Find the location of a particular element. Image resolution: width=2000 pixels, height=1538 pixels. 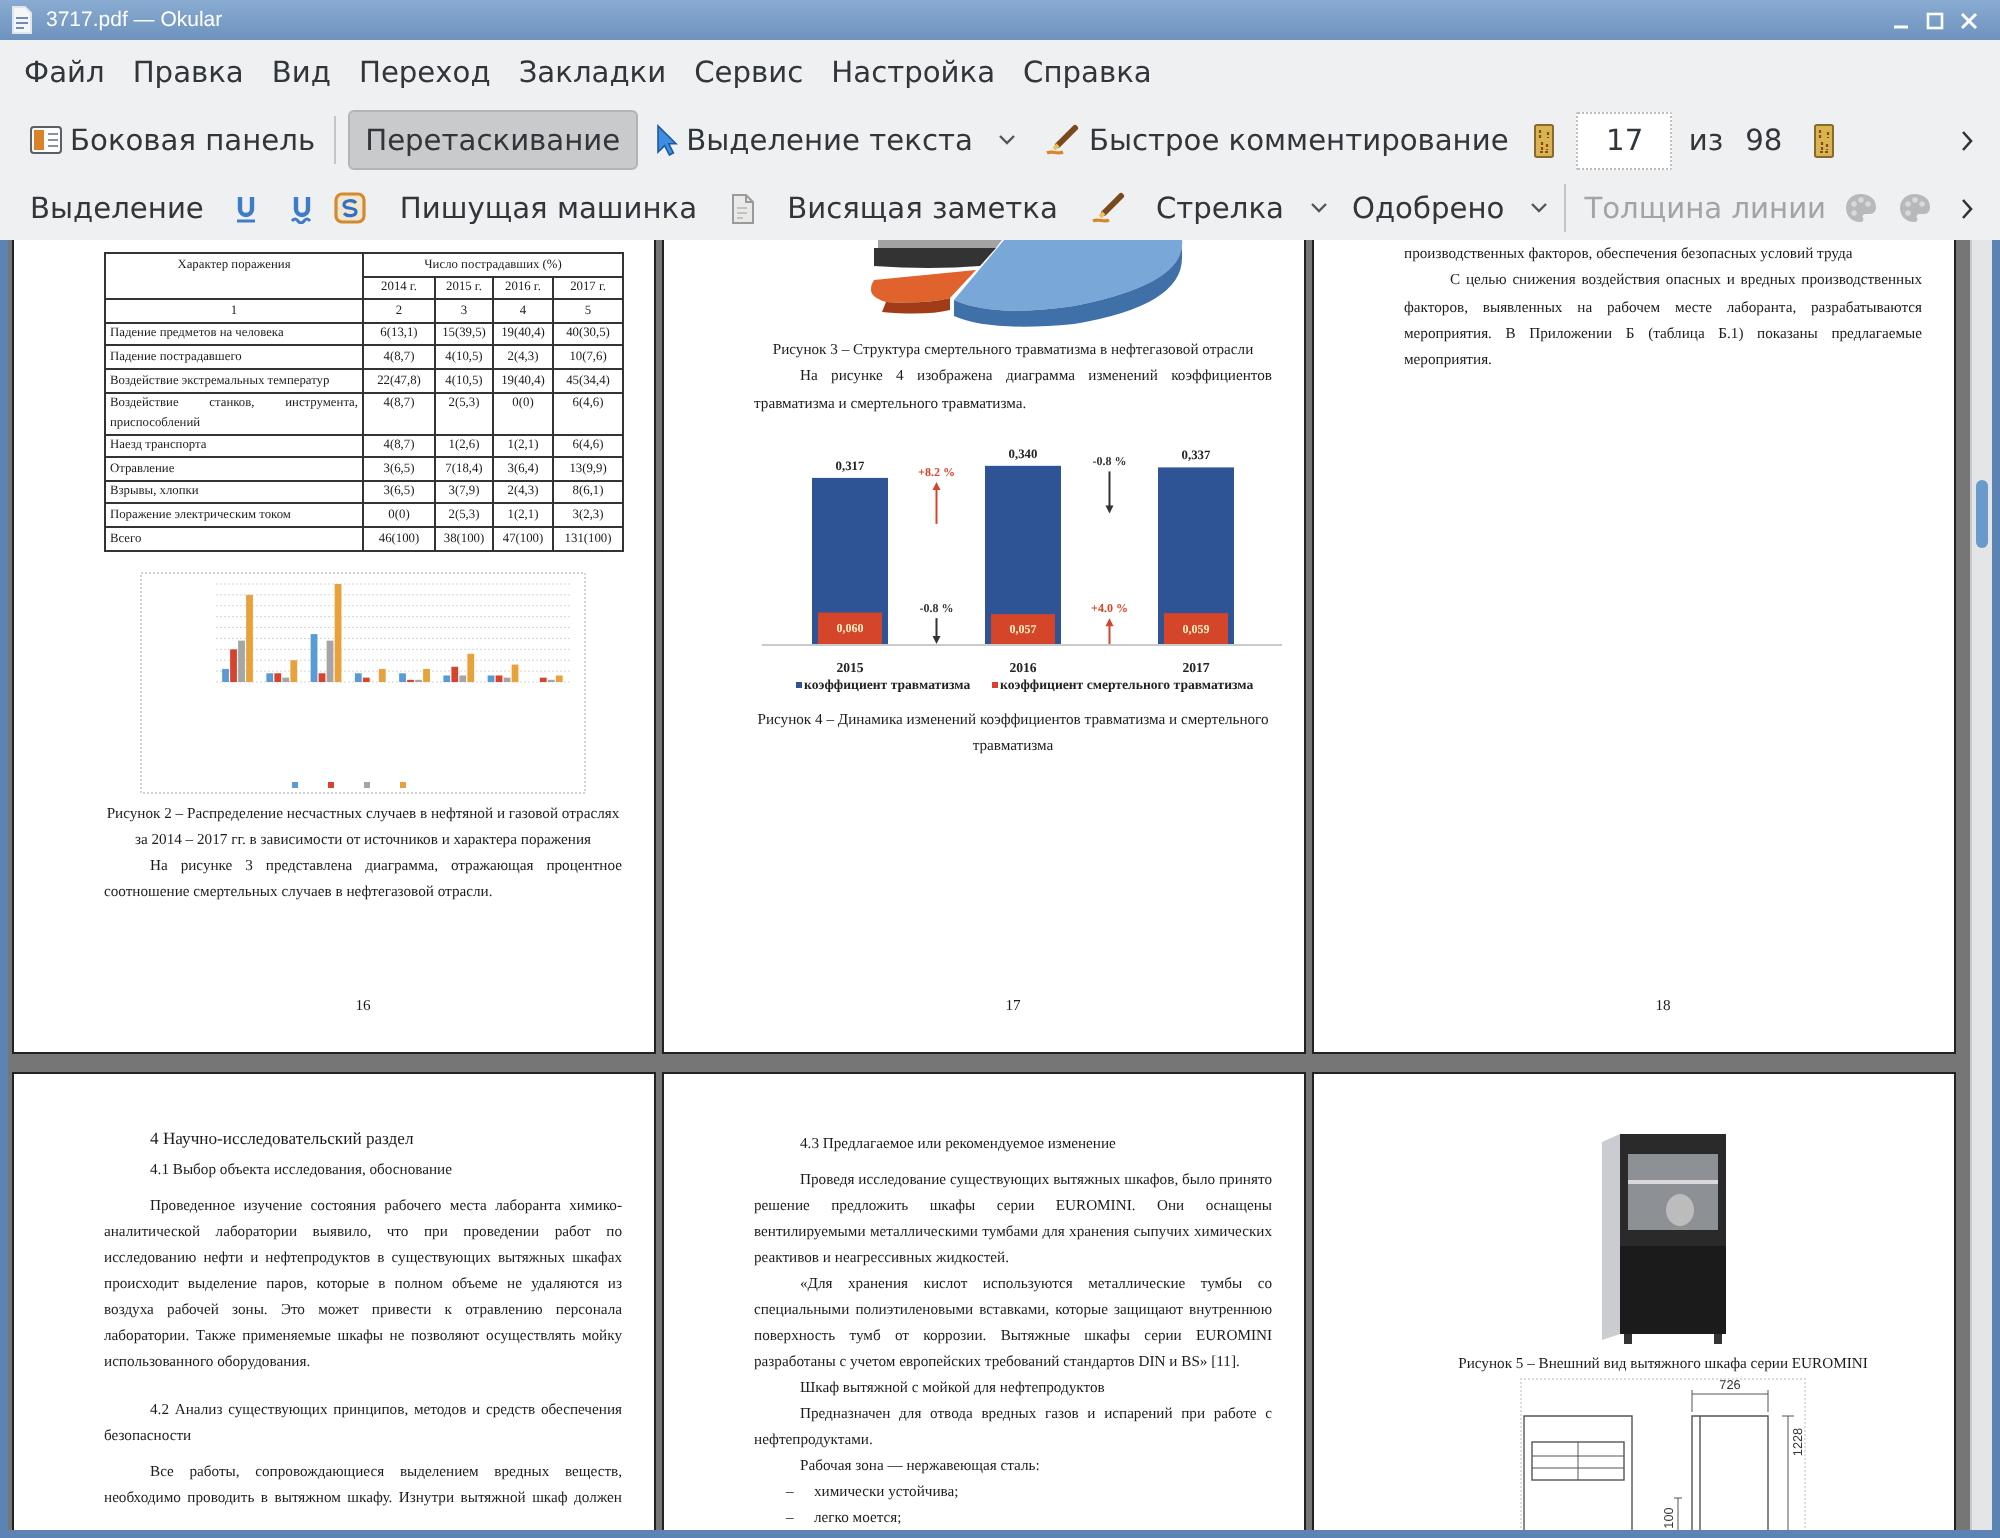

highlighter-button: Выделение is located at coordinates (117, 208).